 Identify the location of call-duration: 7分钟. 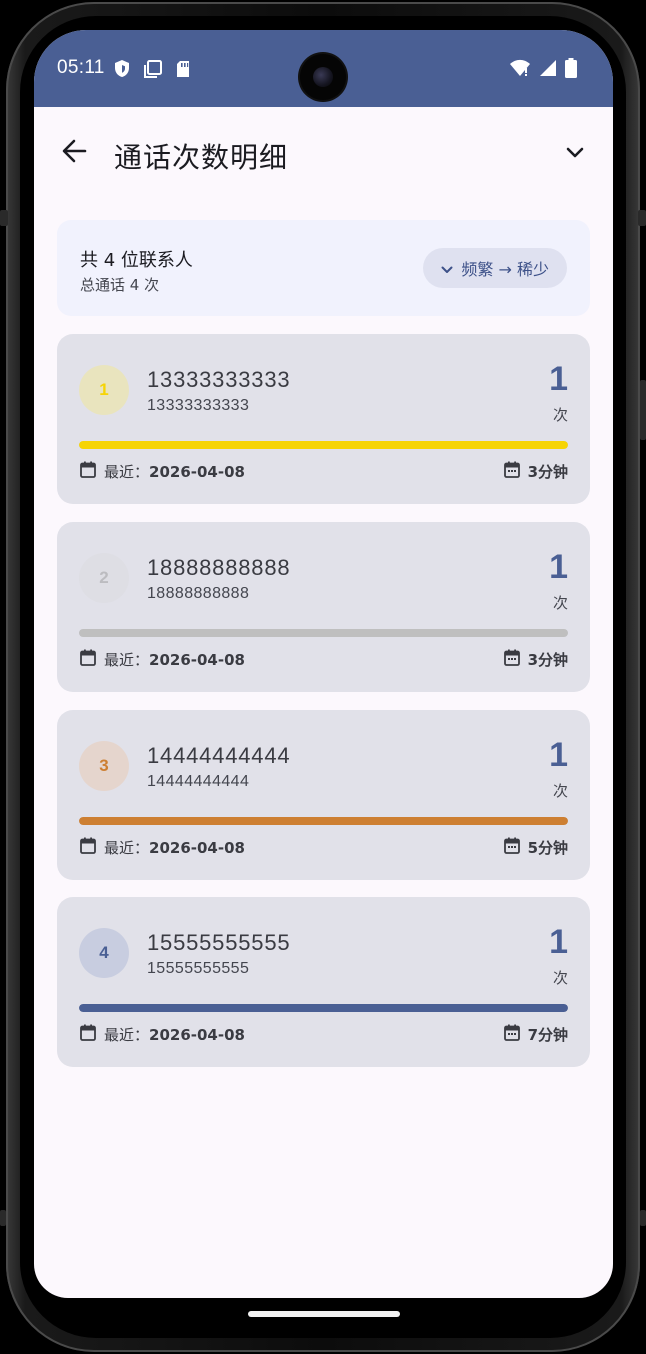
(535, 1034).